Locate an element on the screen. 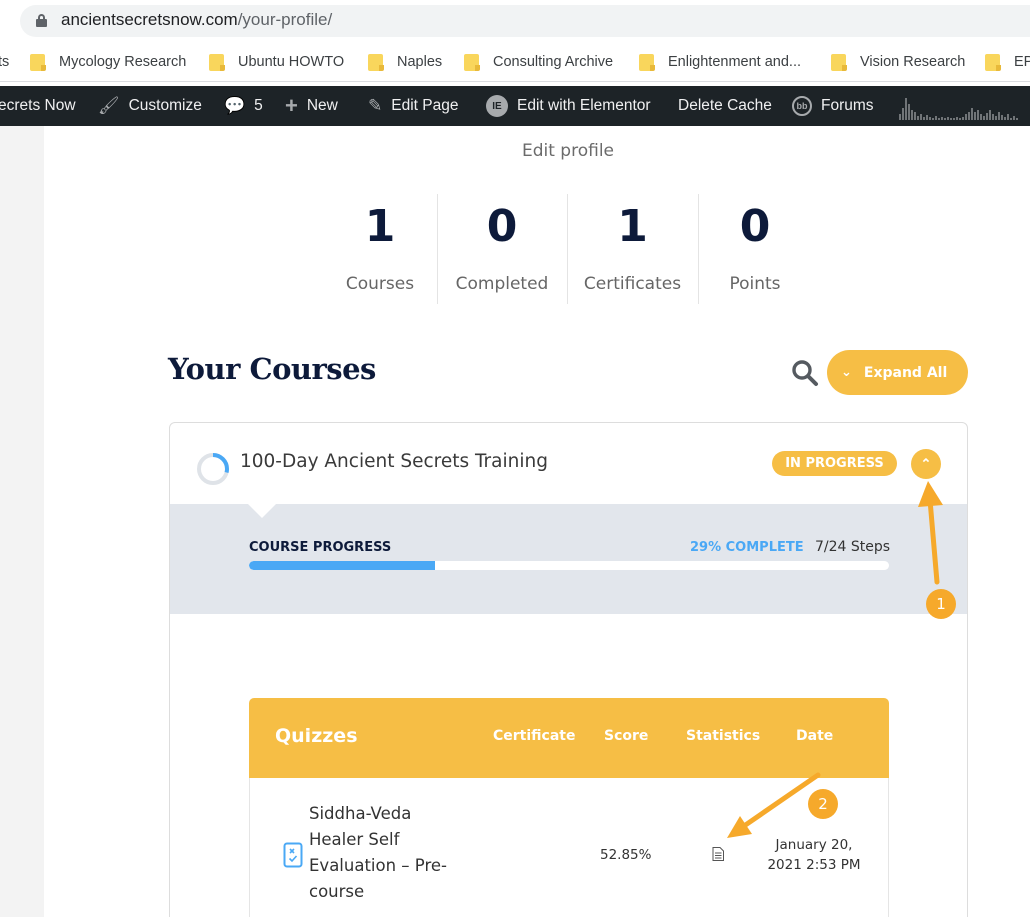 The image size is (1030, 917). column-header-certificate: Certificate is located at coordinates (534, 736).